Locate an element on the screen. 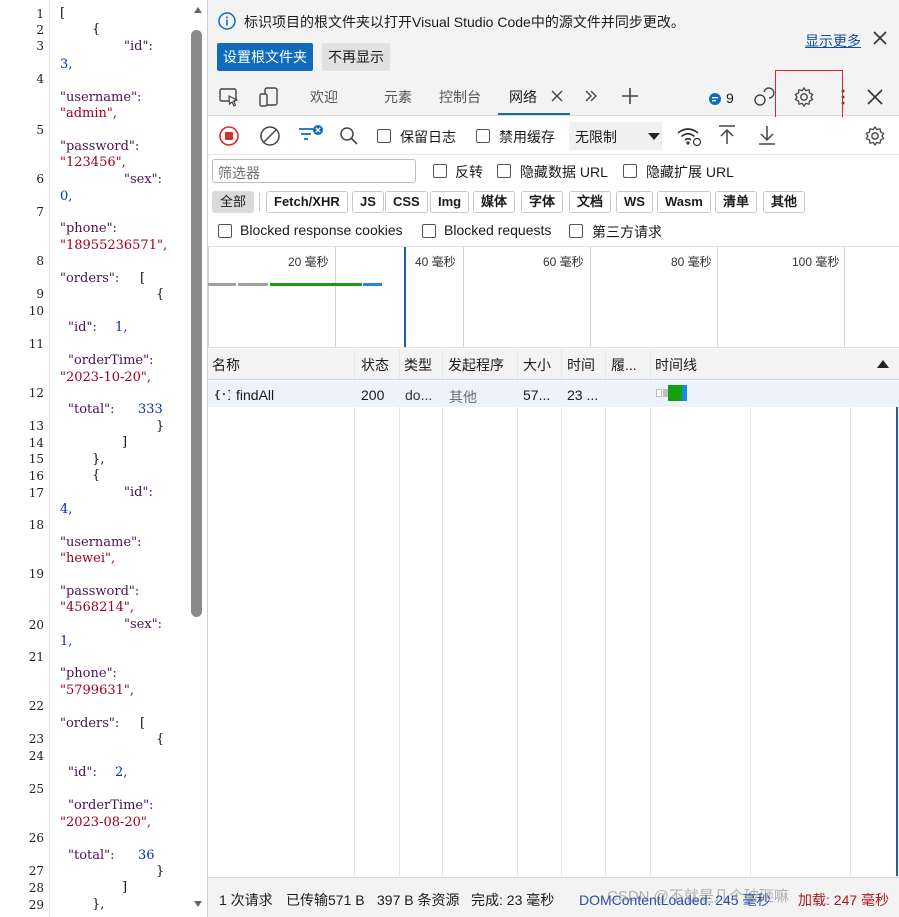 The image size is (899, 917). filter-input: 筛选器 is located at coordinates (314, 171).